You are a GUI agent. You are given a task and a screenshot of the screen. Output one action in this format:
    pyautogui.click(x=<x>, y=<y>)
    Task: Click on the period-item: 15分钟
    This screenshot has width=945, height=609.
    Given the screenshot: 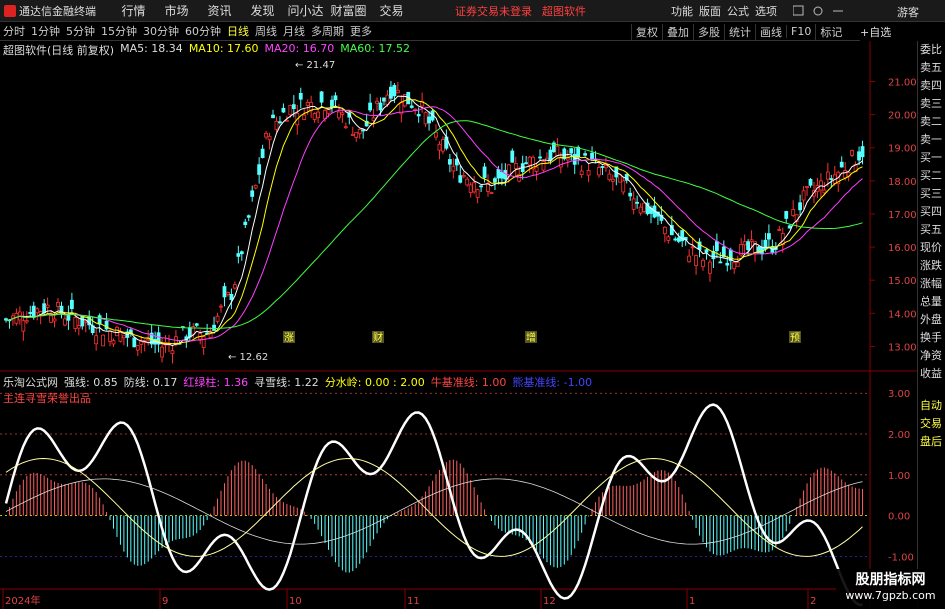 What is the action you would take?
    pyautogui.click(x=119, y=31)
    